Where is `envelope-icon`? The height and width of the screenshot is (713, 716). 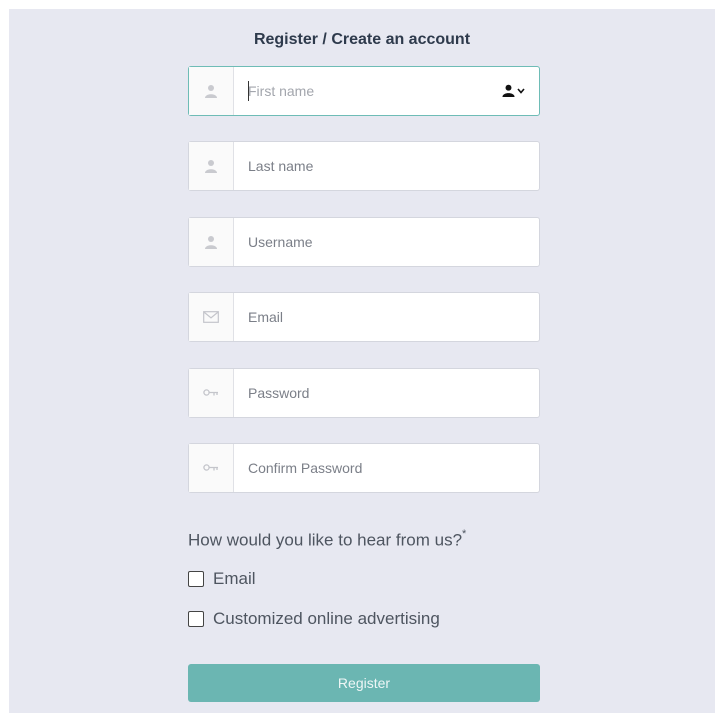 envelope-icon is located at coordinates (211, 317).